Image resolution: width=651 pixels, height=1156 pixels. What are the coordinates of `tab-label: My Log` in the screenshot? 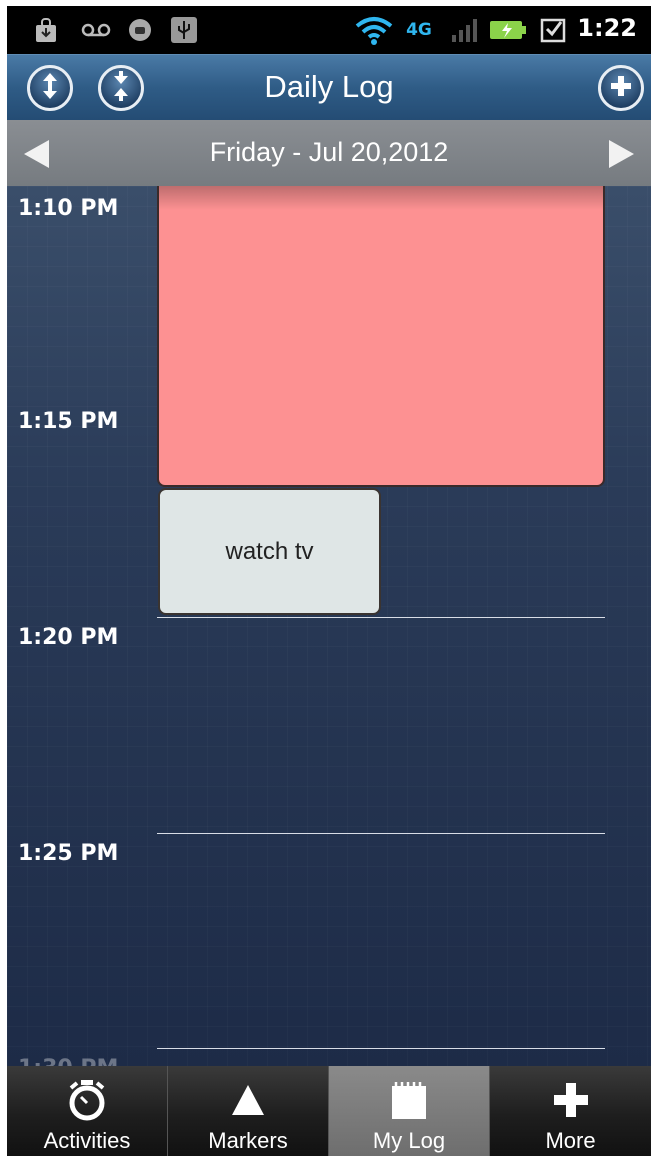 It's located at (409, 1140).